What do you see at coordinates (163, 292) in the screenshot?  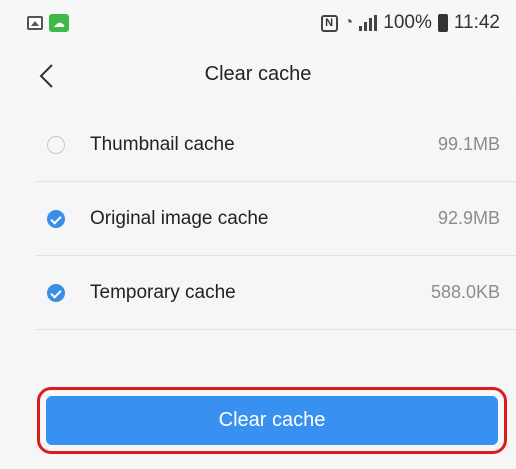 I see `cache-item-label: Temporary cache` at bounding box center [163, 292].